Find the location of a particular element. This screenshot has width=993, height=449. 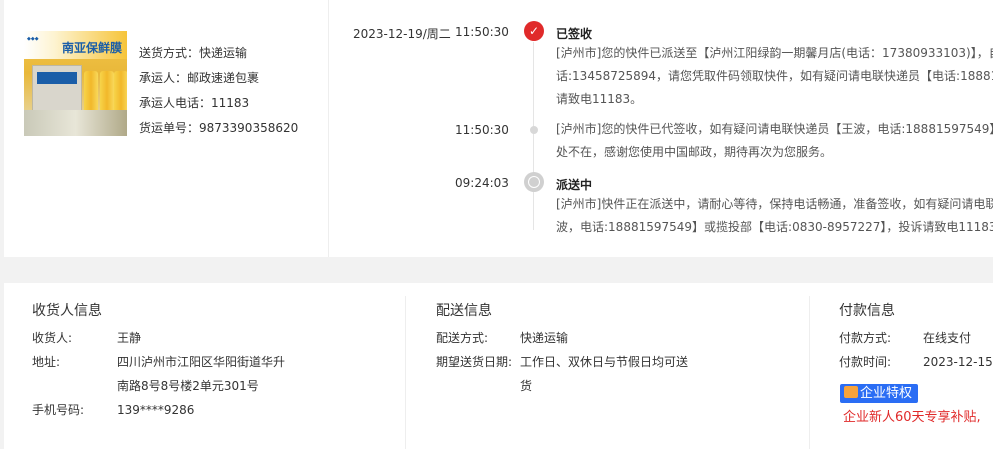

payment-method-label: 付款方式: is located at coordinates (865, 338).